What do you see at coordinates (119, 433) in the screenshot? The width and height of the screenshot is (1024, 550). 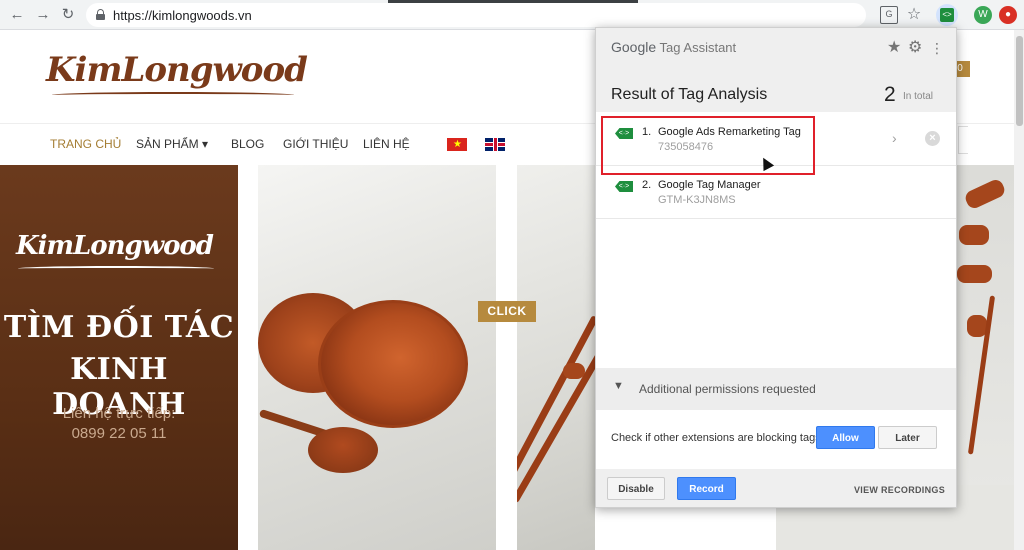 I see `promo-phone: 0899 22 05 11` at bounding box center [119, 433].